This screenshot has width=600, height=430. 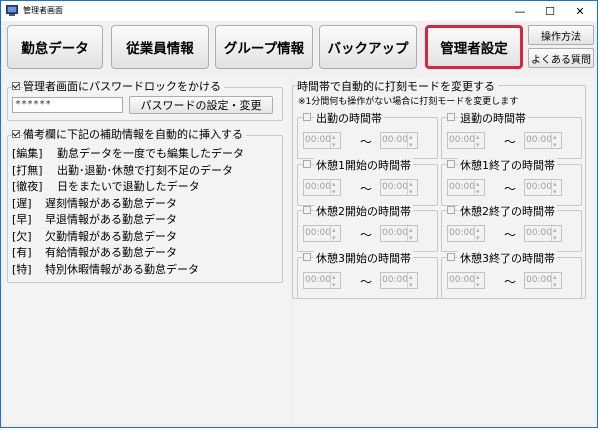 I want to click on tab-admin-settings: 管理者設定, so click(x=474, y=47).